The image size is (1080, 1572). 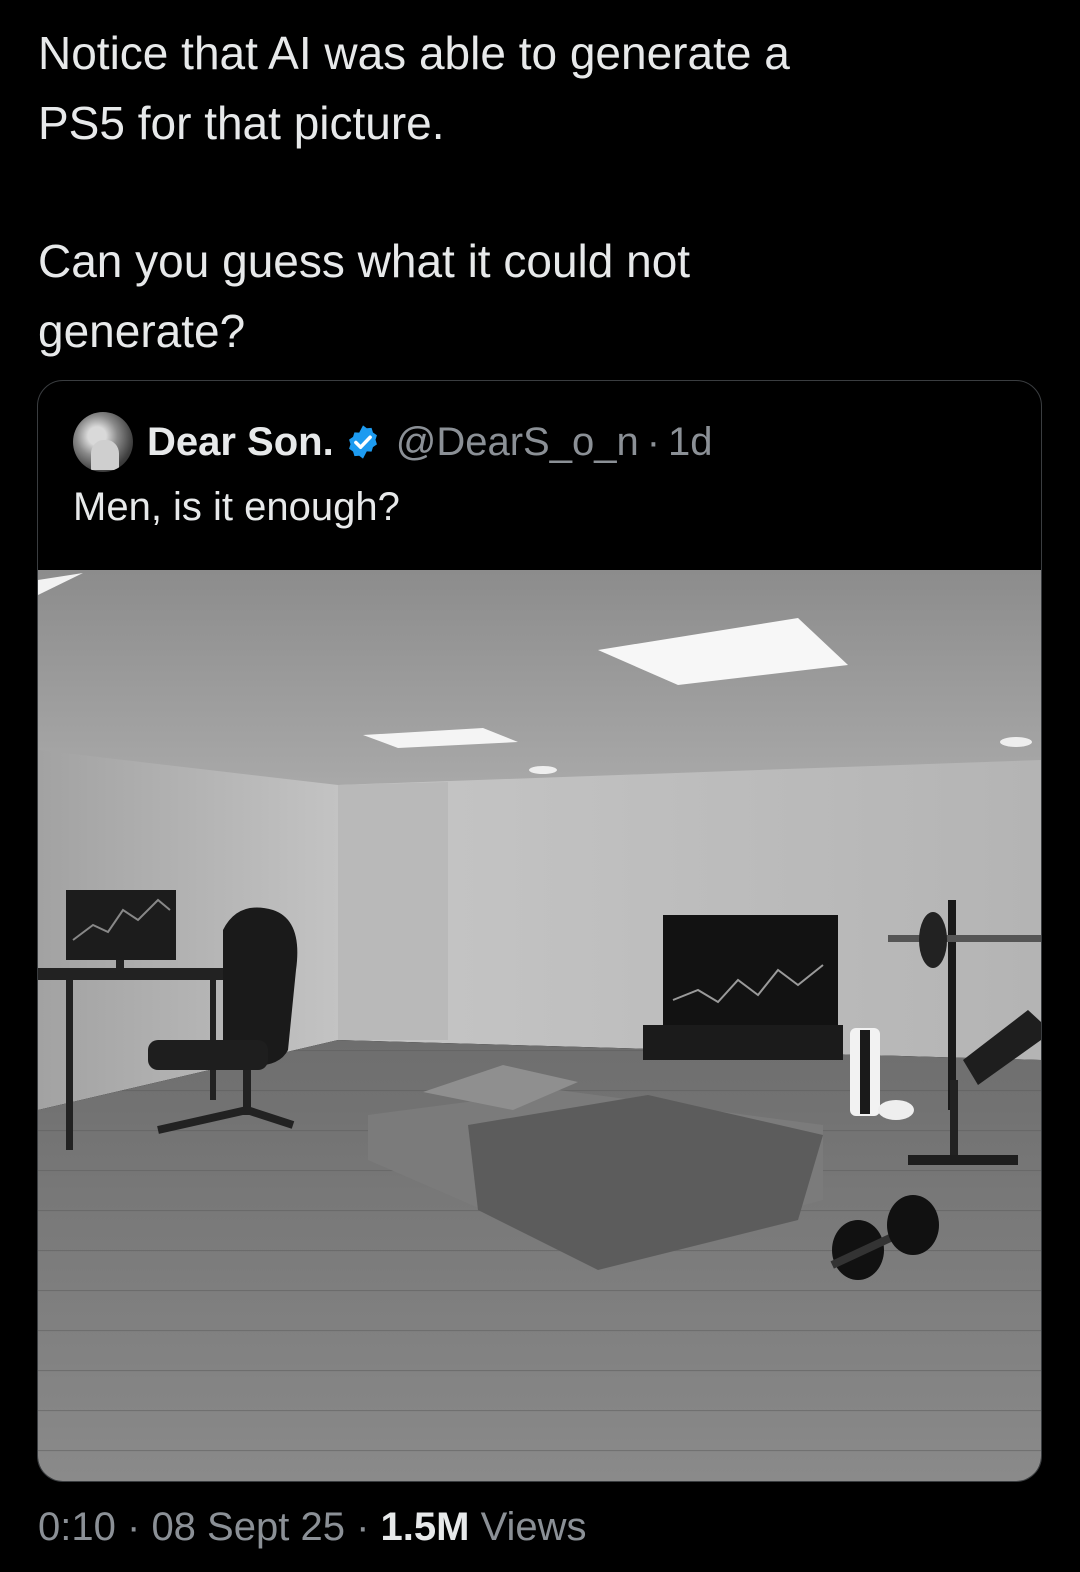 What do you see at coordinates (364, 261) in the screenshot?
I see `tweet-text-line: Can you guess what it could not` at bounding box center [364, 261].